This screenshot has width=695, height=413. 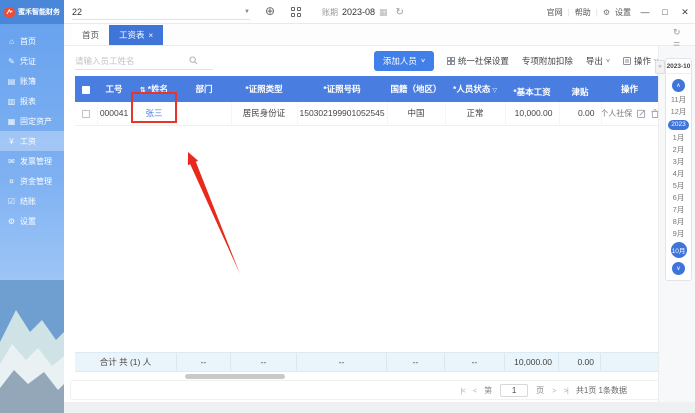 I want to click on maximize-button: □, so click(x=665, y=12).